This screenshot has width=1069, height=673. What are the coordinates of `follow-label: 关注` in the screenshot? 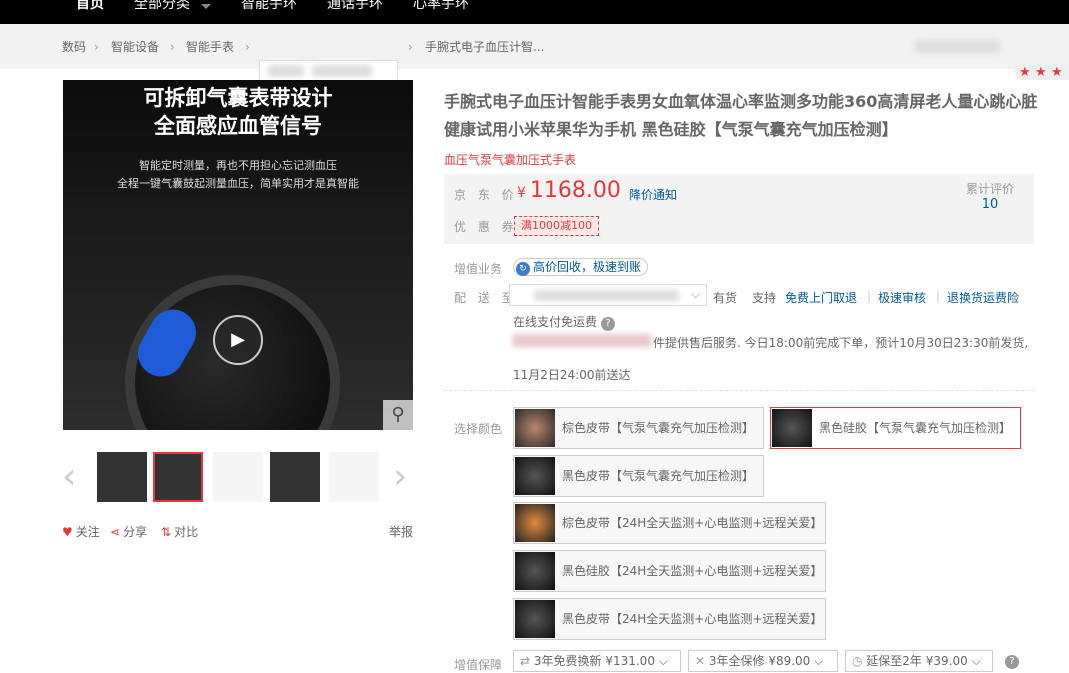 It's located at (87, 532).